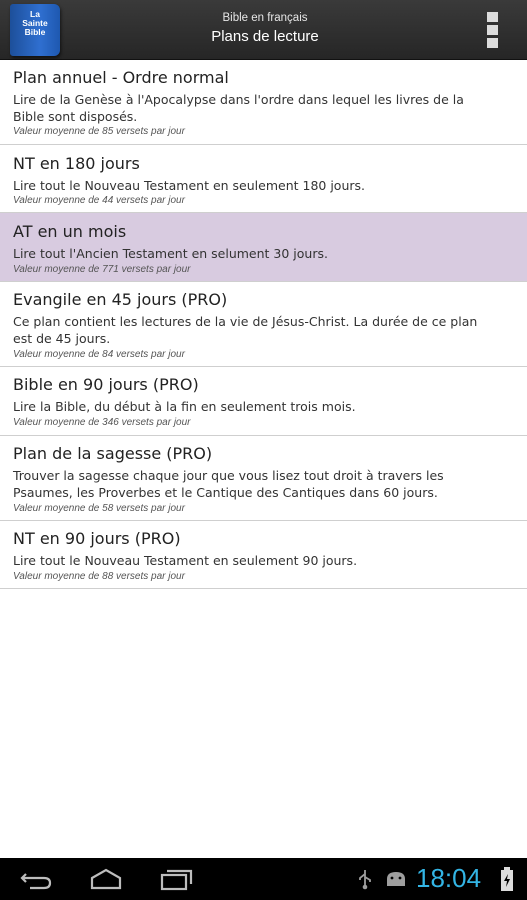 The width and height of the screenshot is (527, 900). Describe the element at coordinates (102, 422) in the screenshot. I see `plan-average: Valeur moyenne de 346 versets par jour` at that location.